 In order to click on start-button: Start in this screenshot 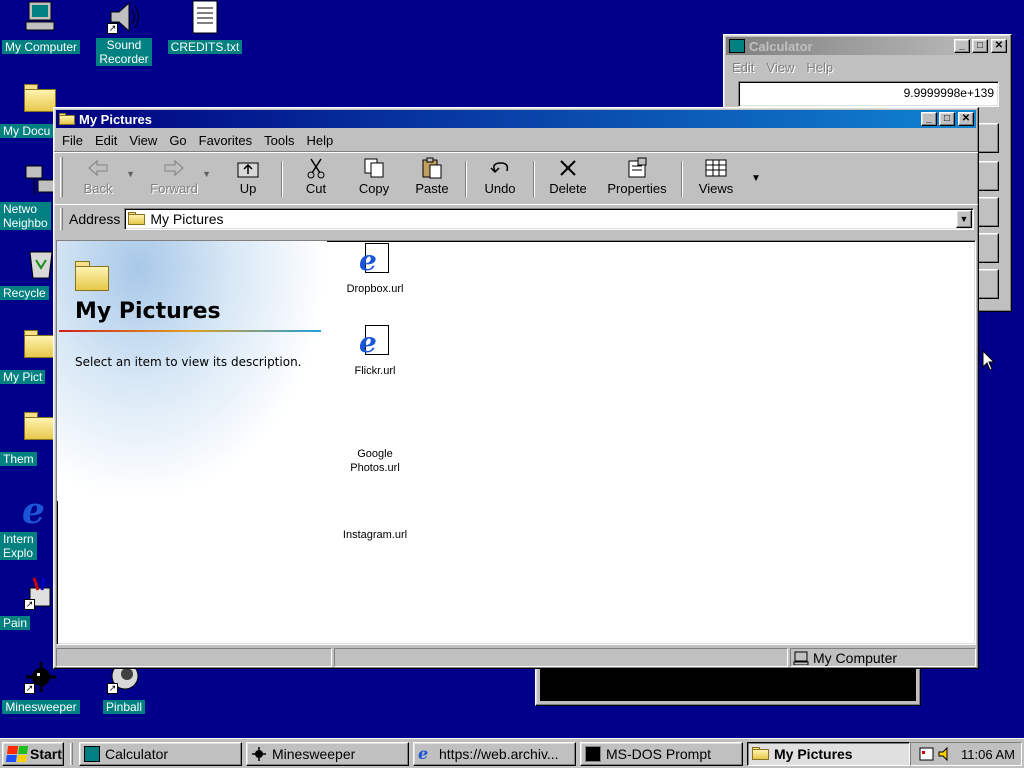, I will do `click(33, 753)`.